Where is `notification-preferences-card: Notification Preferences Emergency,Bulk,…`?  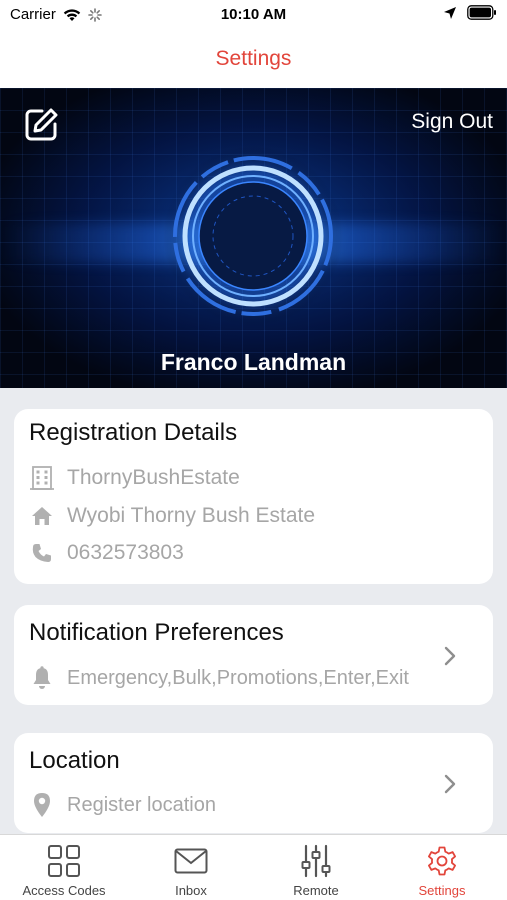
notification-preferences-card: Notification Preferences Emergency,Bulk,… is located at coordinates (253, 655).